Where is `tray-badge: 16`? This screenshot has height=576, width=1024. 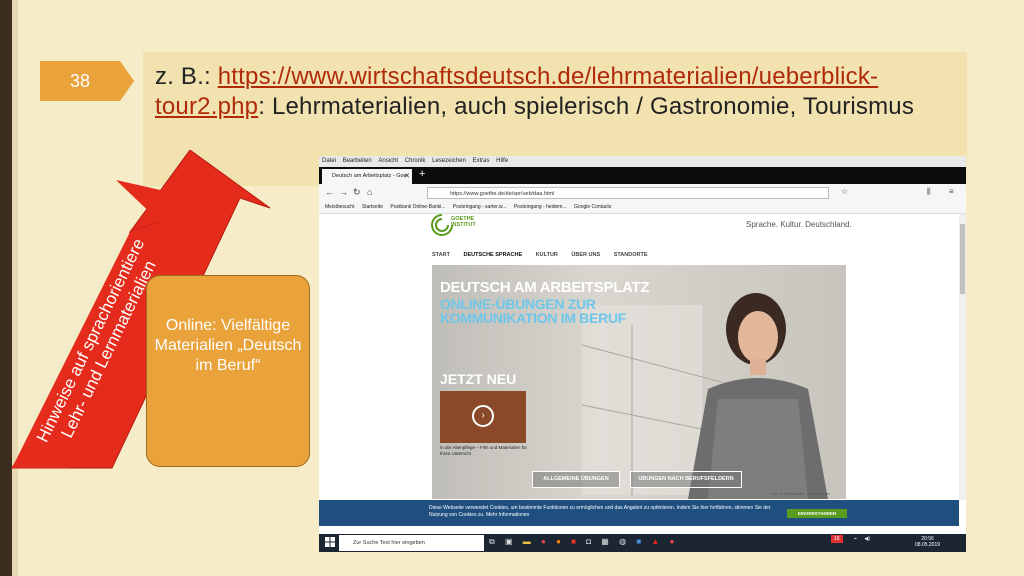
tray-badge: 16 is located at coordinates (837, 539).